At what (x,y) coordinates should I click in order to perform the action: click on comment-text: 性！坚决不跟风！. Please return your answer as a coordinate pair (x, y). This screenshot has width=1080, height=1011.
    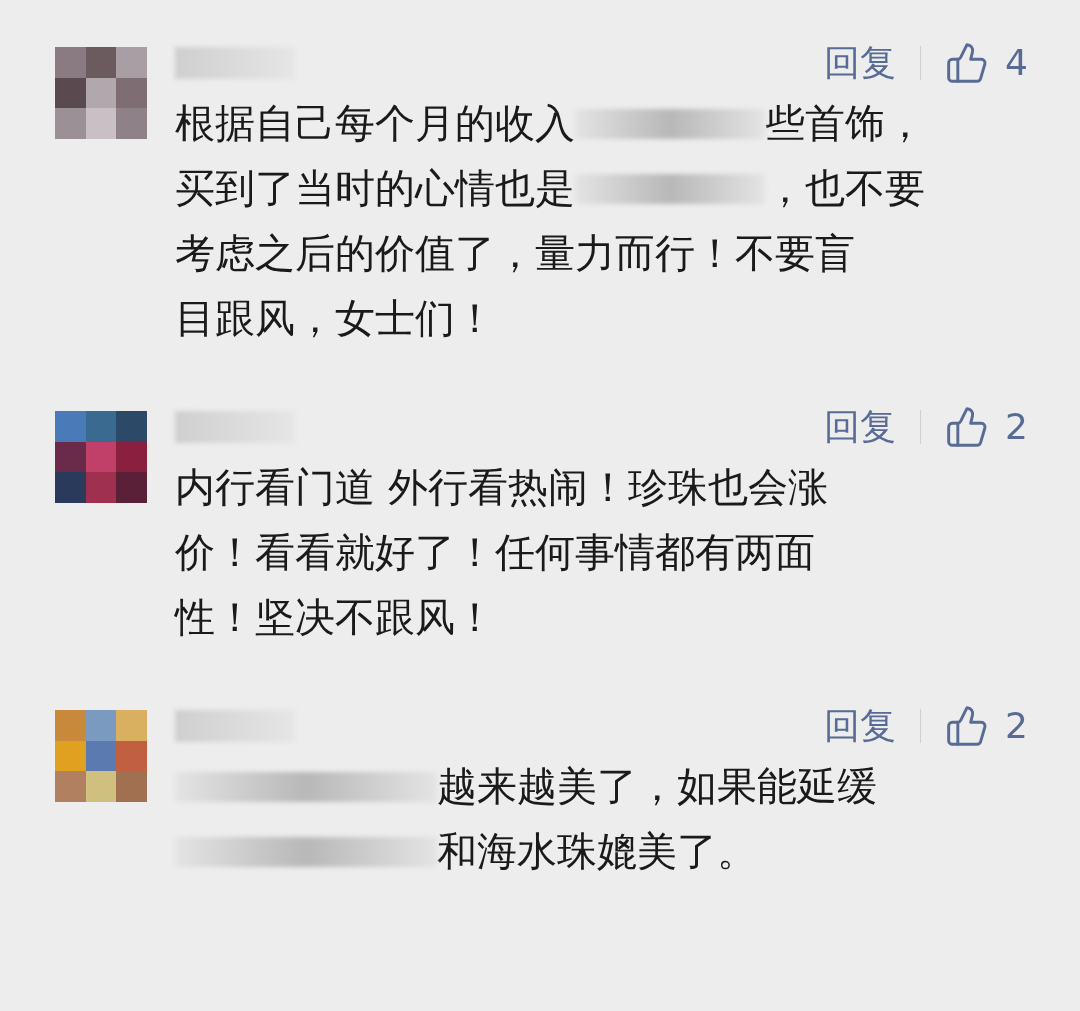
    Looking at the image, I should click on (335, 617).